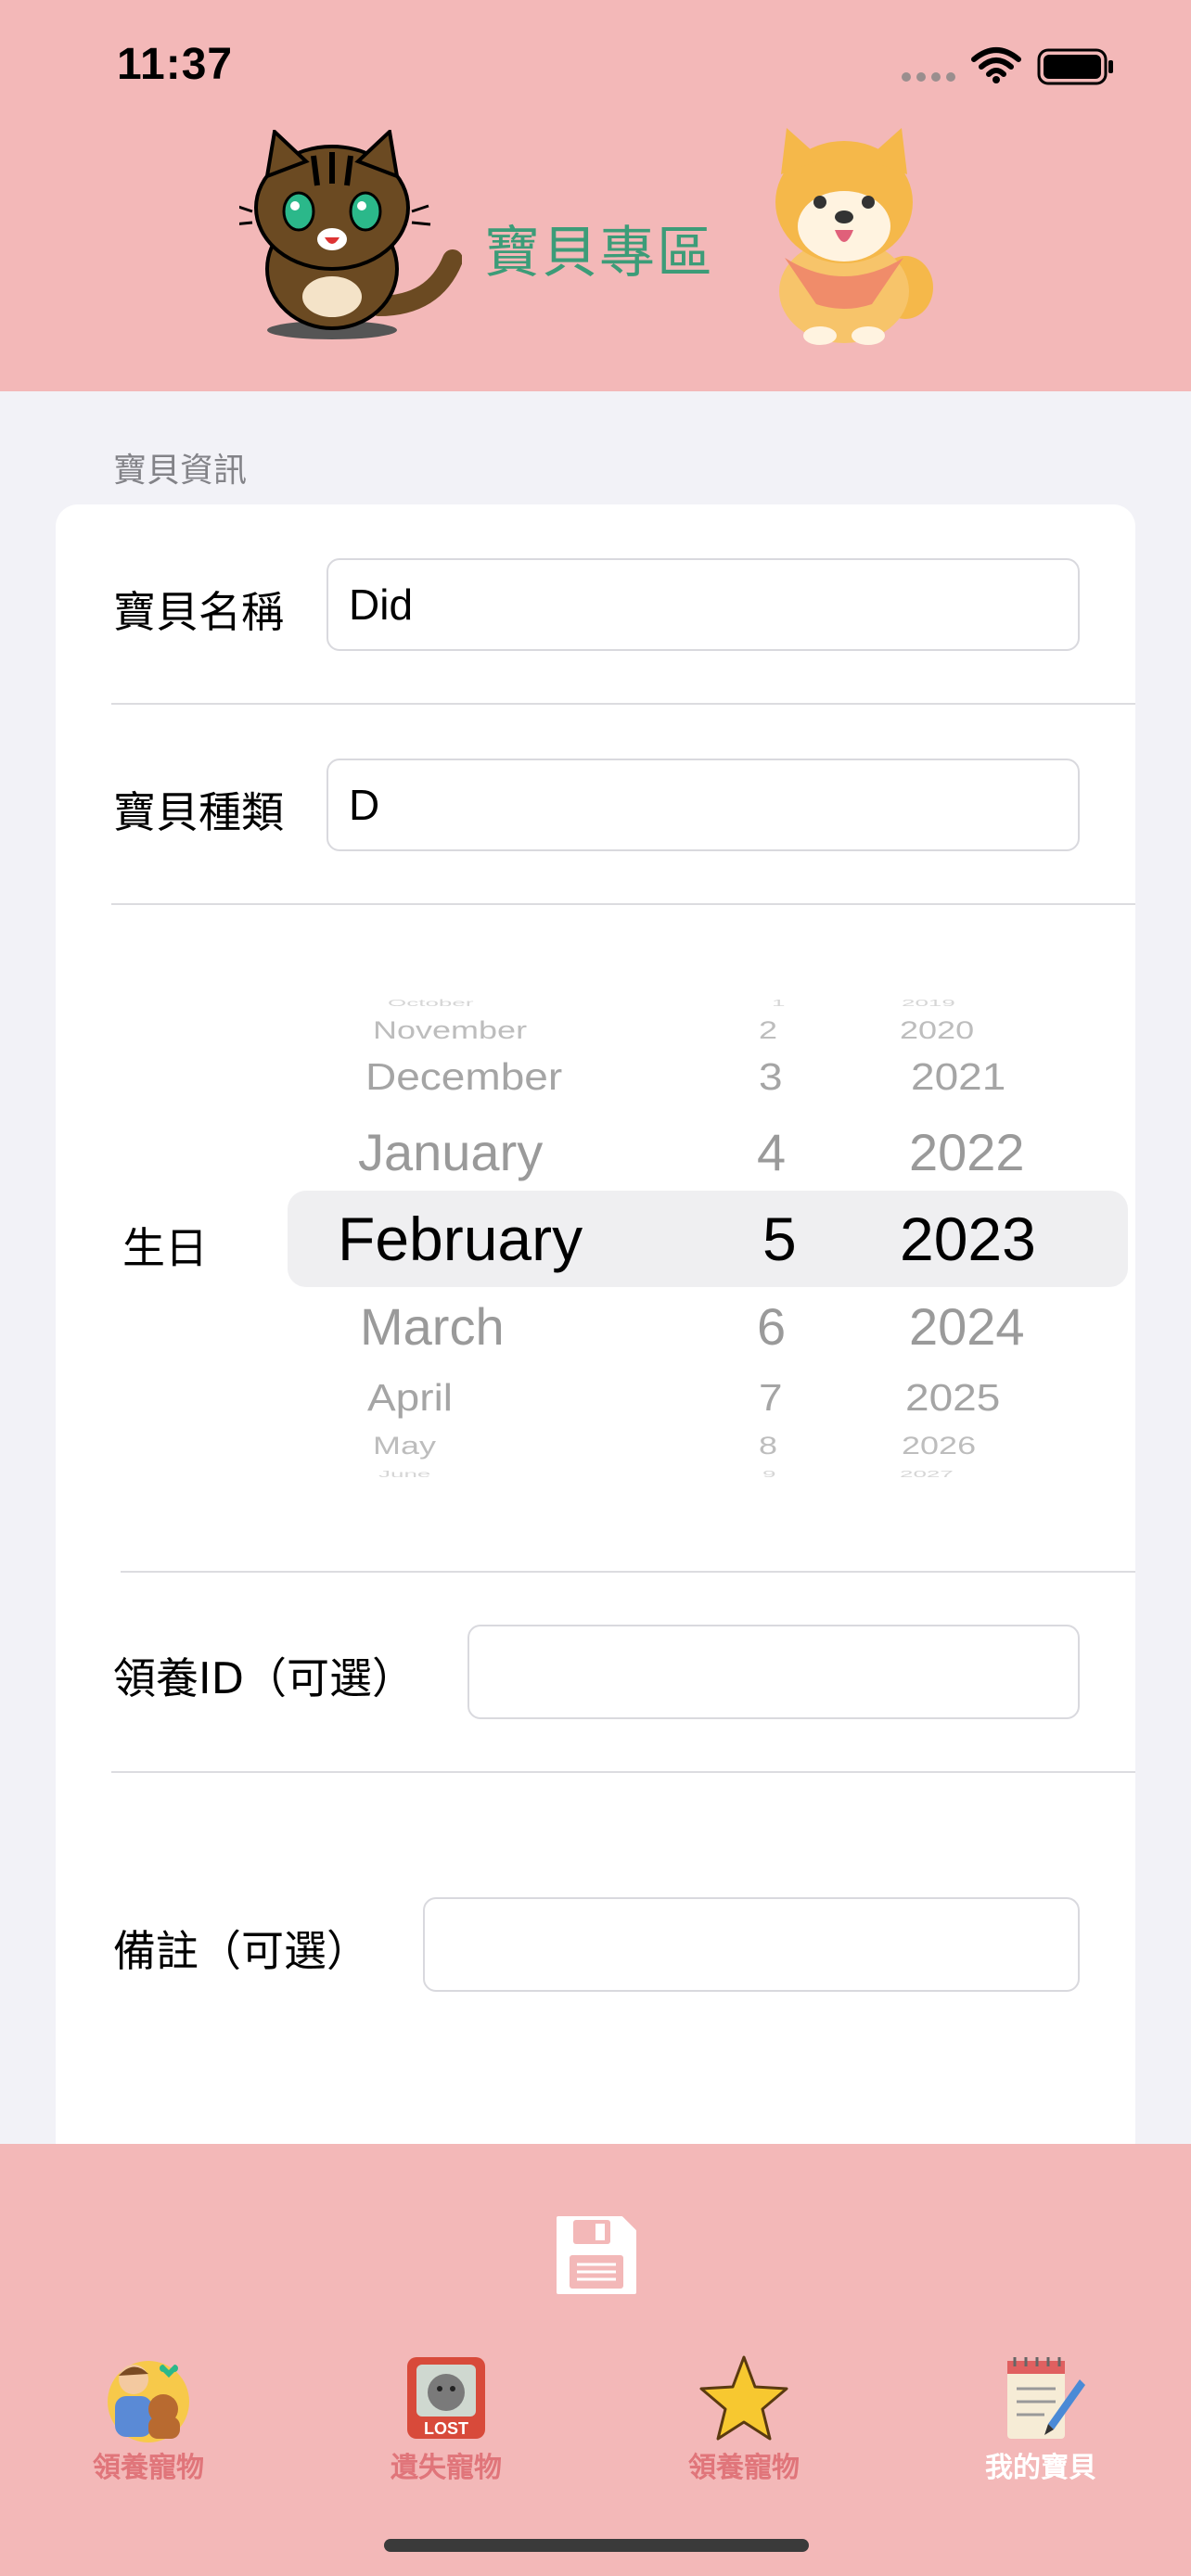 Image resolution: width=1191 pixels, height=2576 pixels. What do you see at coordinates (771, 1076) in the screenshot?
I see `picker-day: 3` at bounding box center [771, 1076].